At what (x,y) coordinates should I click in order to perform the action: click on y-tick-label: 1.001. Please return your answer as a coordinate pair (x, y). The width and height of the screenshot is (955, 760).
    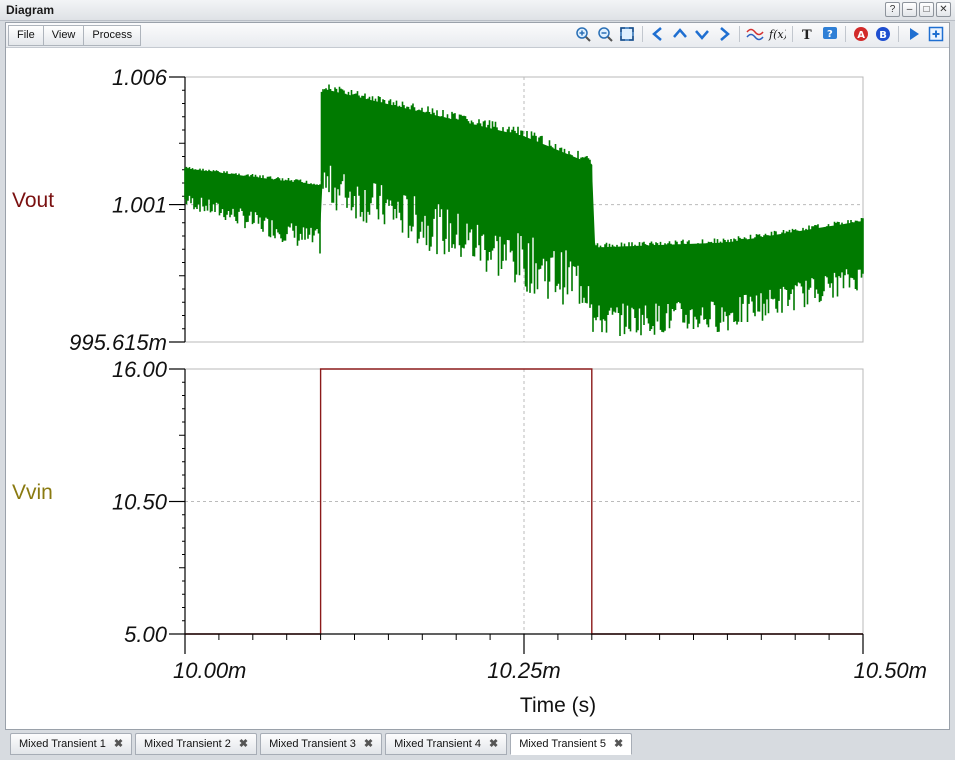
    Looking at the image, I should click on (139, 205).